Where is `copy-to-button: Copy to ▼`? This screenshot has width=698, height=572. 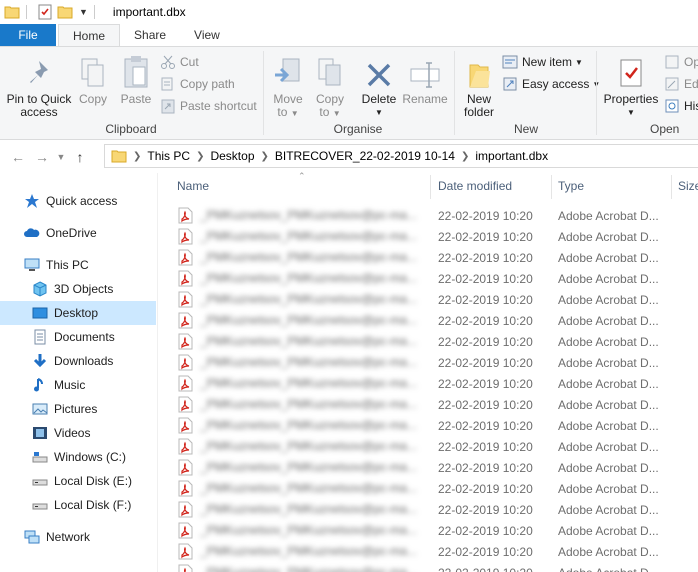
copy-to-button: Copy to ▼ is located at coordinates (330, 86).